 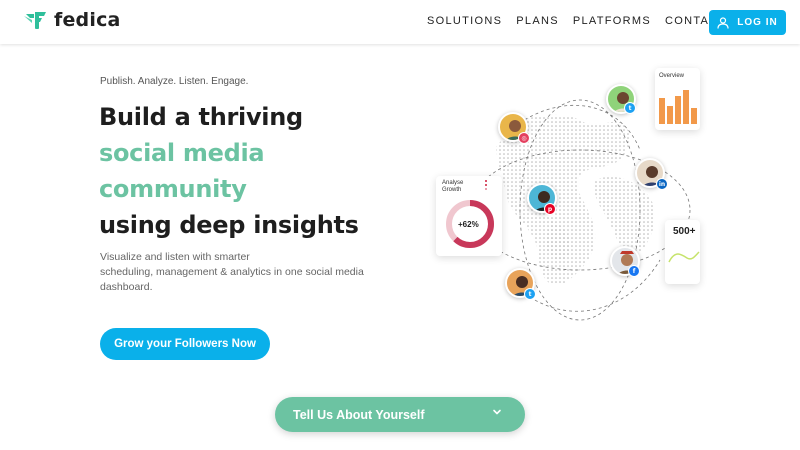 I want to click on main-nav: SOLUTIONS PLANS PLATFORMS CONTACT, so click(x=583, y=21).